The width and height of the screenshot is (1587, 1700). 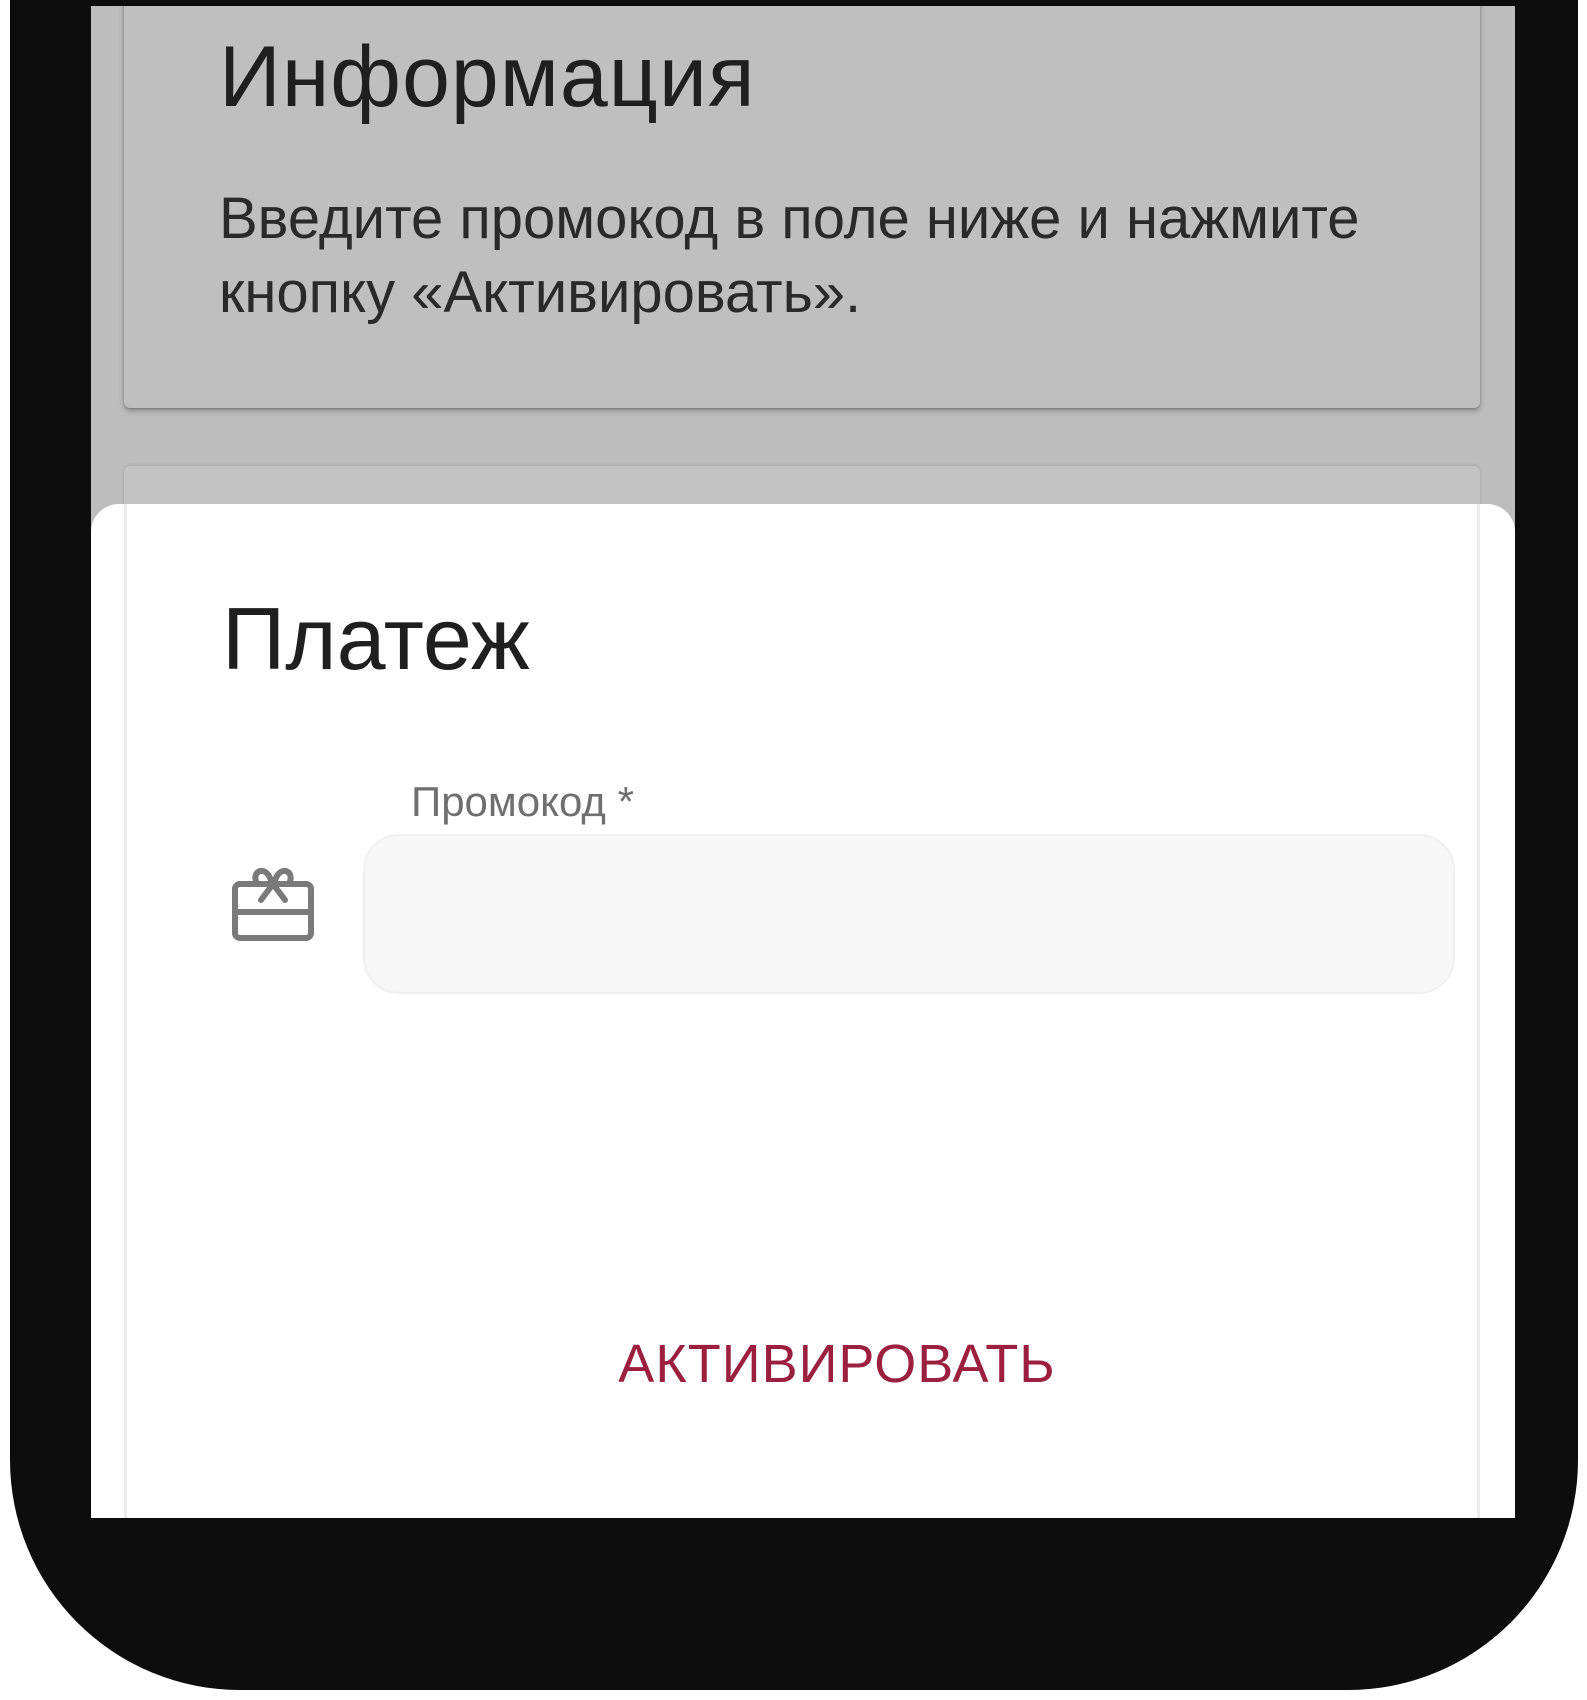 I want to click on promo-code-input, so click(x=909, y=914).